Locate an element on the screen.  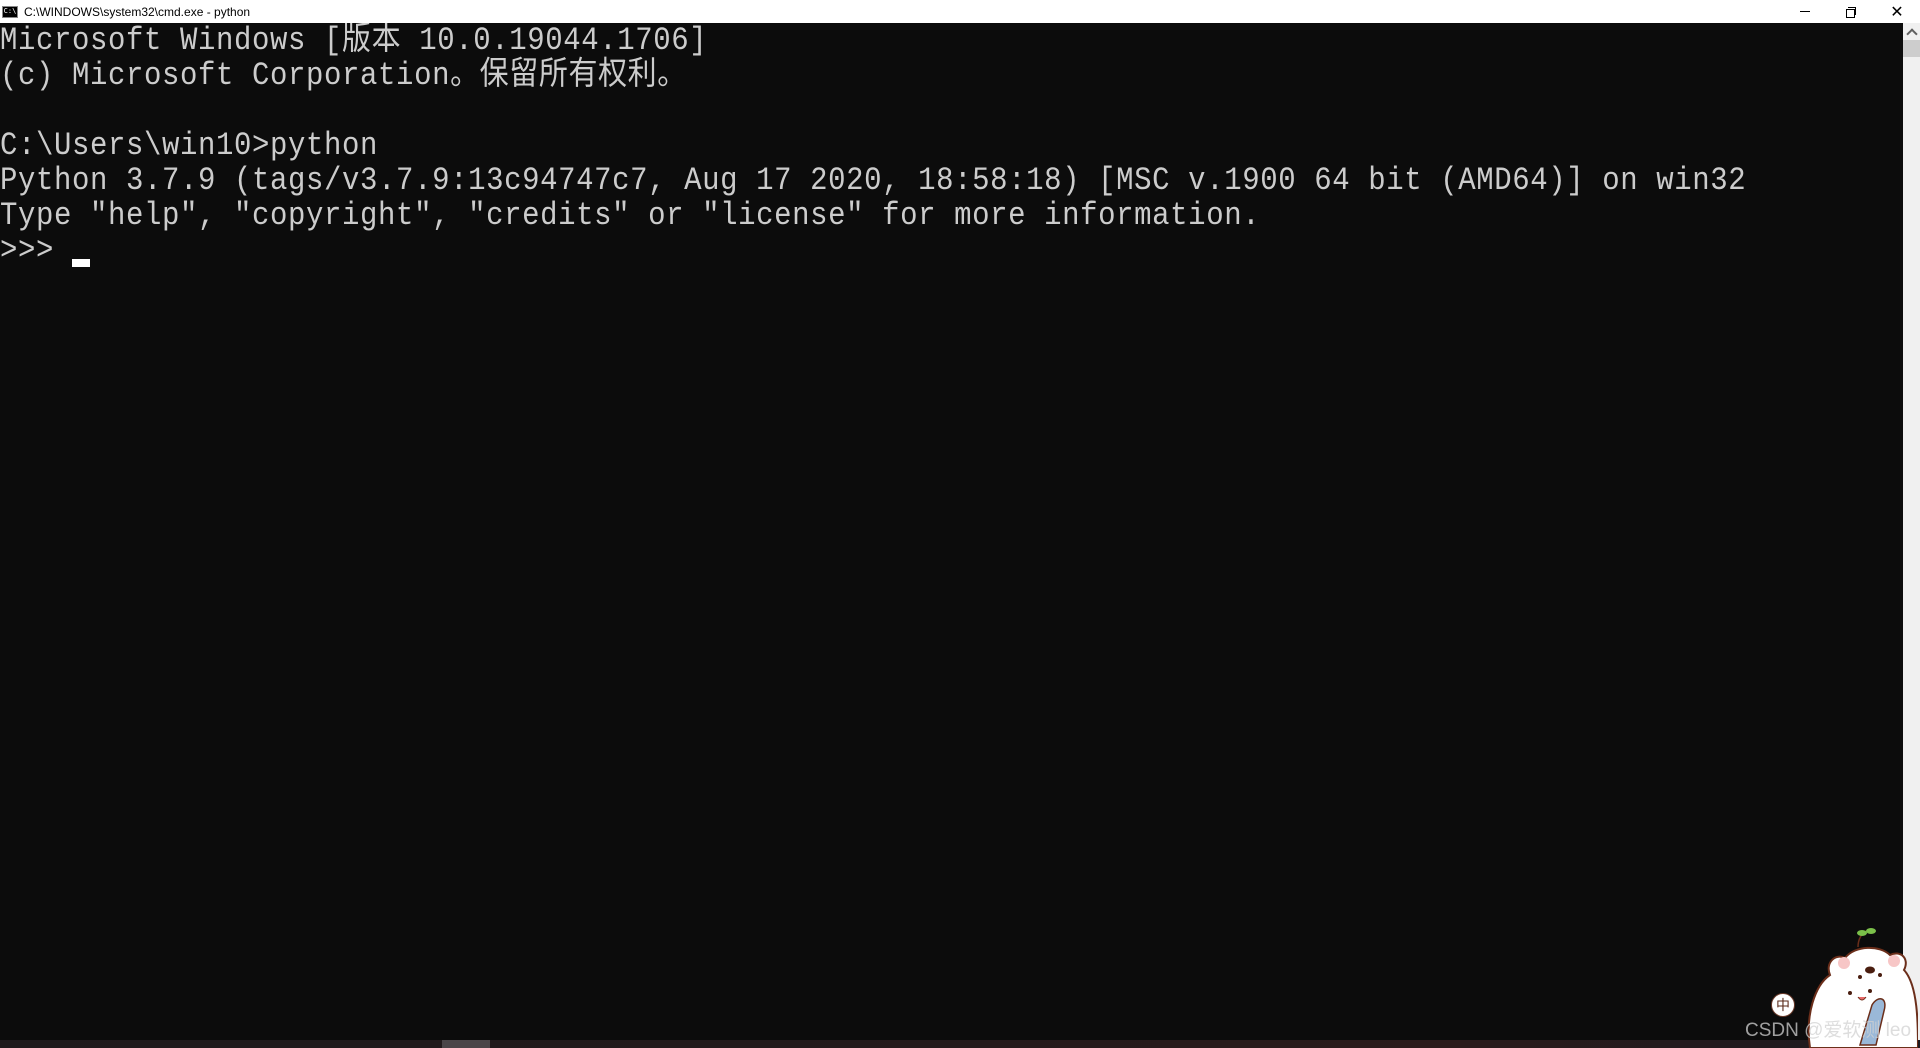
close-button: ✕ is located at coordinates (1897, 11).